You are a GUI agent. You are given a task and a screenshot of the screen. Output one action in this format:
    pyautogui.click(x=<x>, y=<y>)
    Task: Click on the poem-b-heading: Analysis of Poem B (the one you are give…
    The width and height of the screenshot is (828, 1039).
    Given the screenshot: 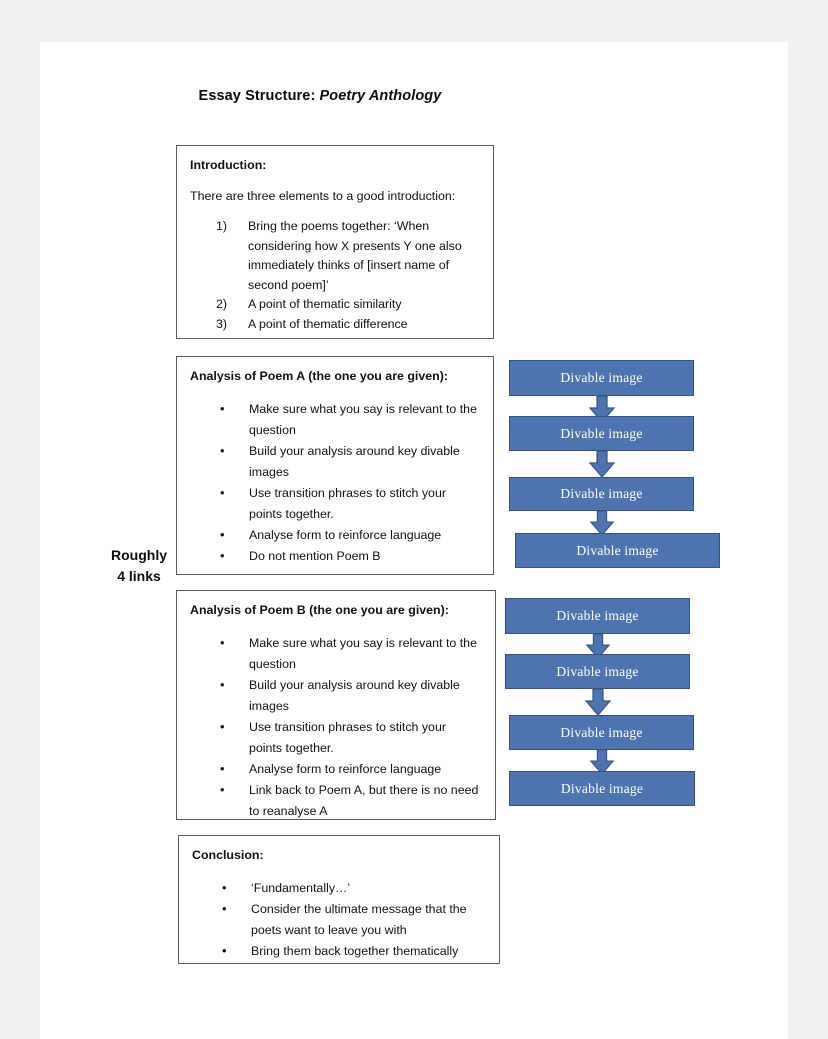 What is the action you would take?
    pyautogui.click(x=319, y=610)
    